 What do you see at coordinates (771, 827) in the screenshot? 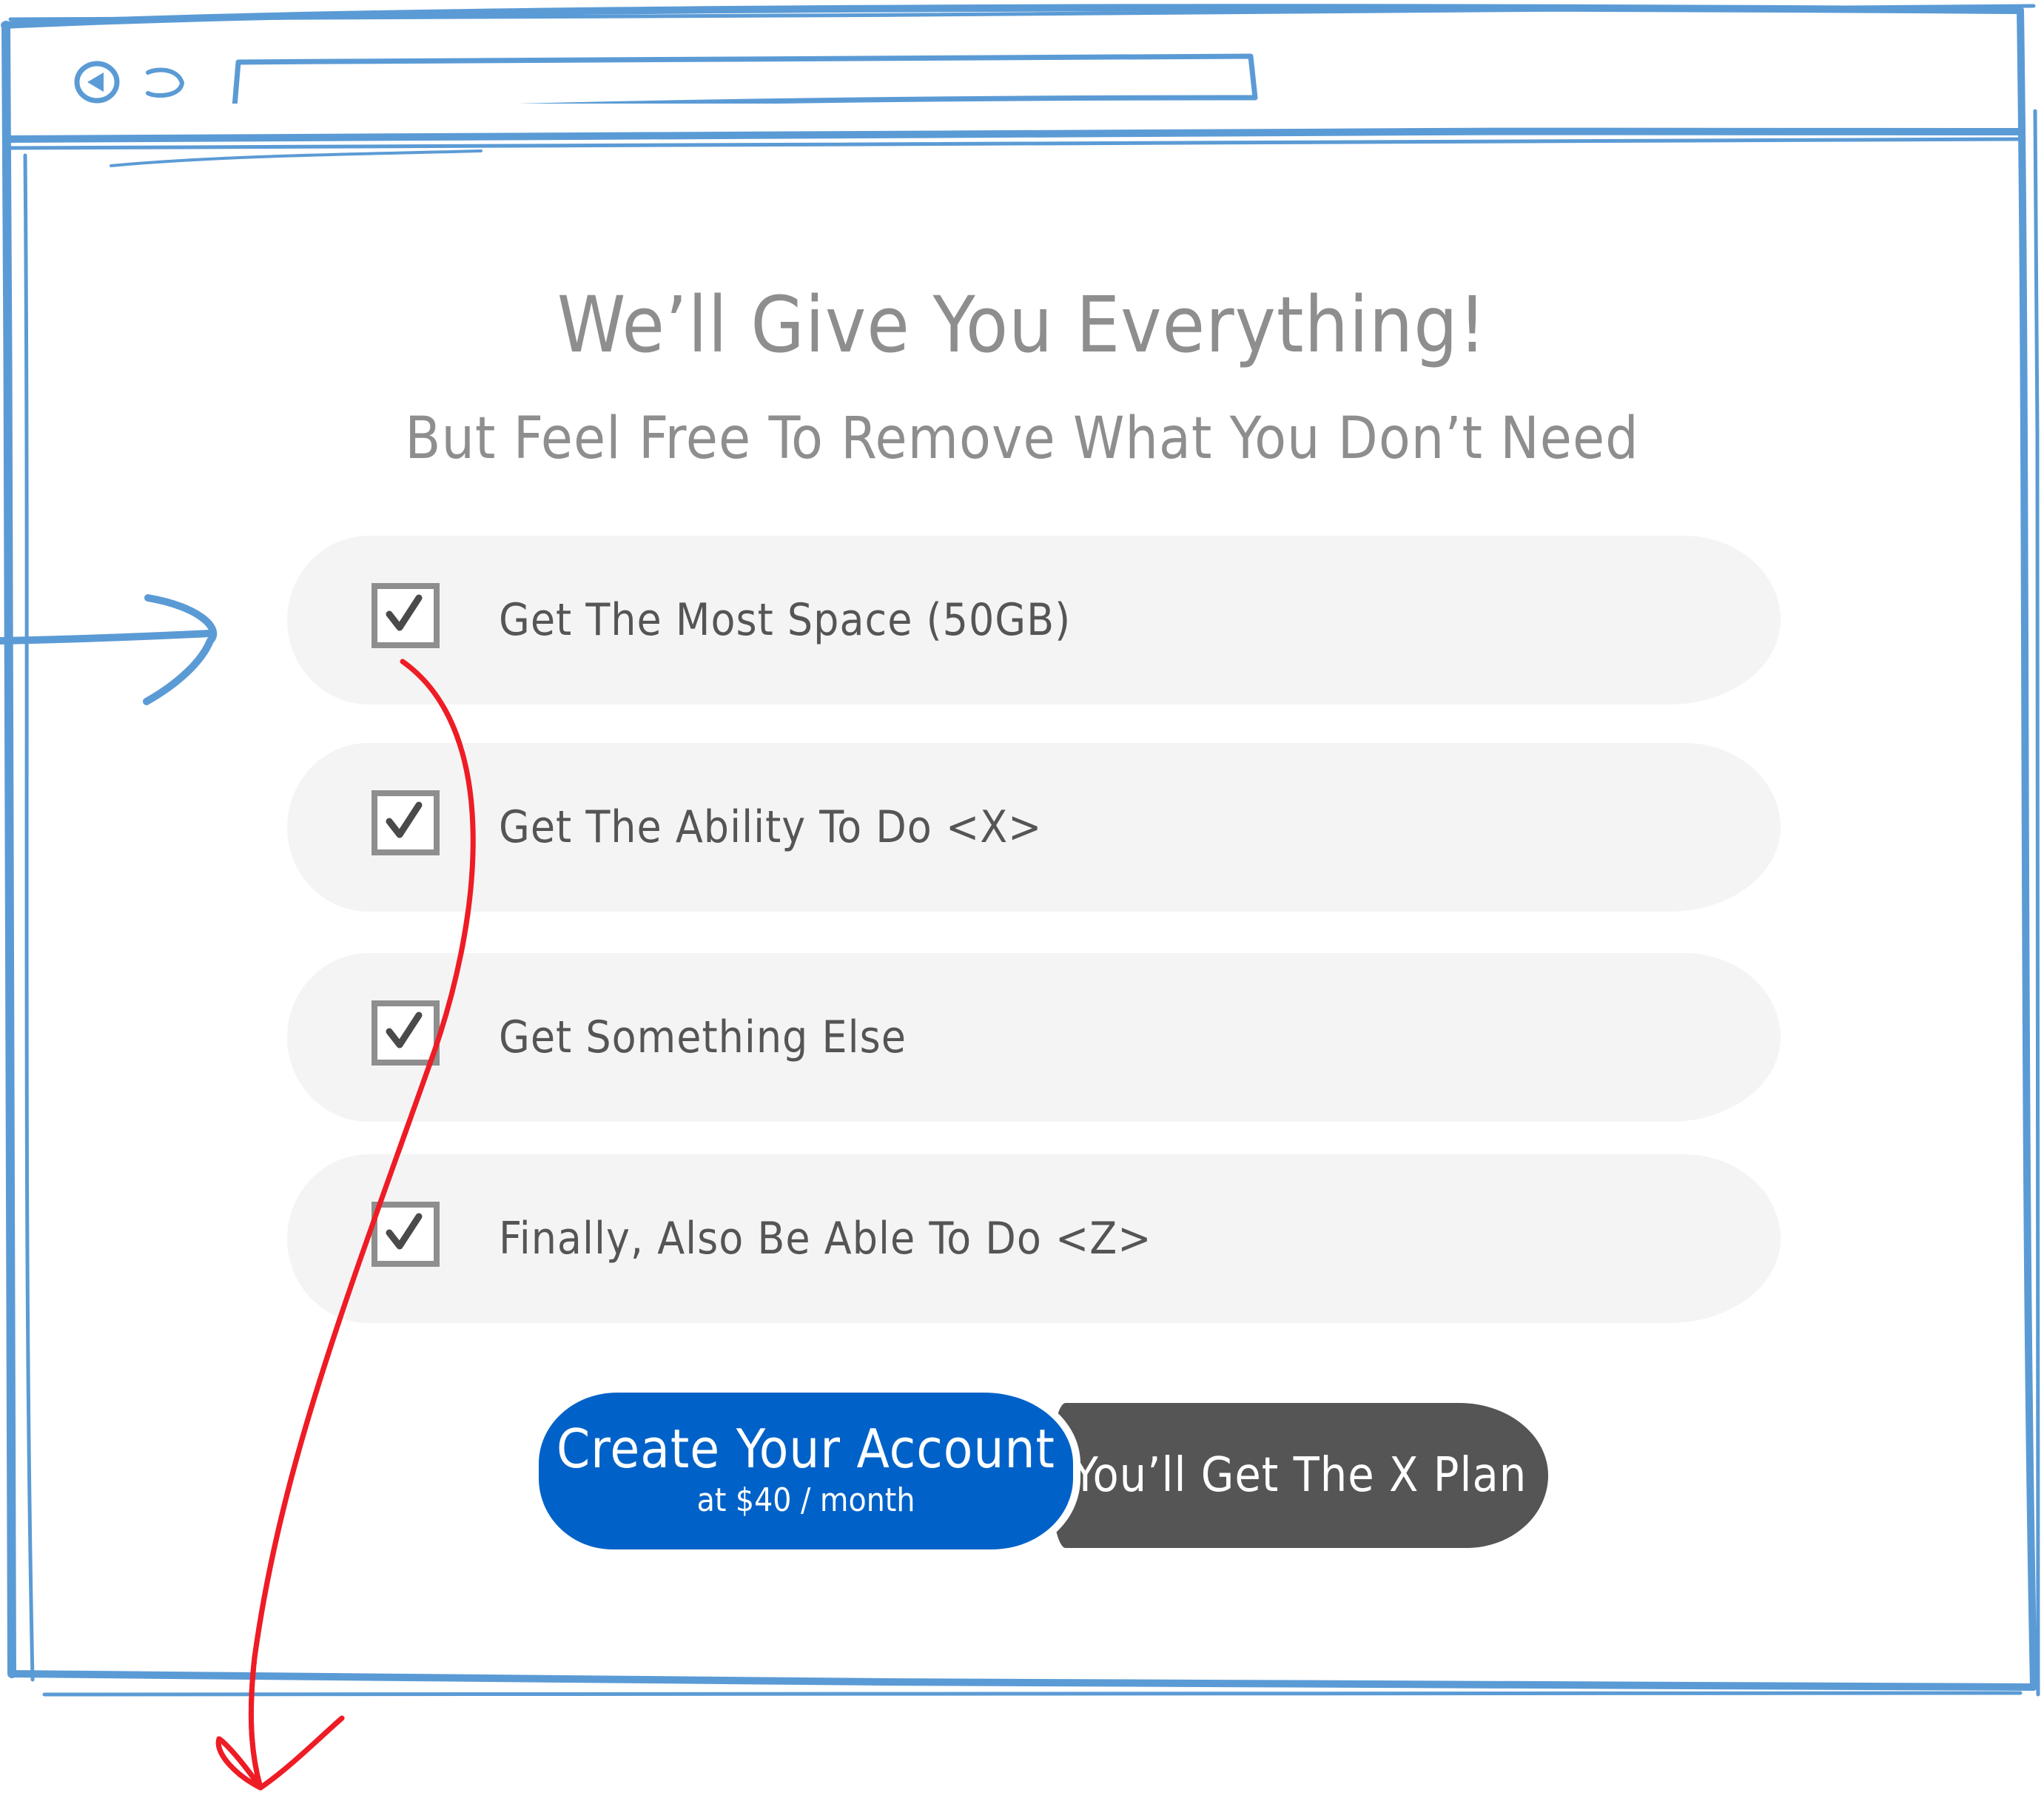
I see `feature-label: Get The Ability To Do <X>` at bounding box center [771, 827].